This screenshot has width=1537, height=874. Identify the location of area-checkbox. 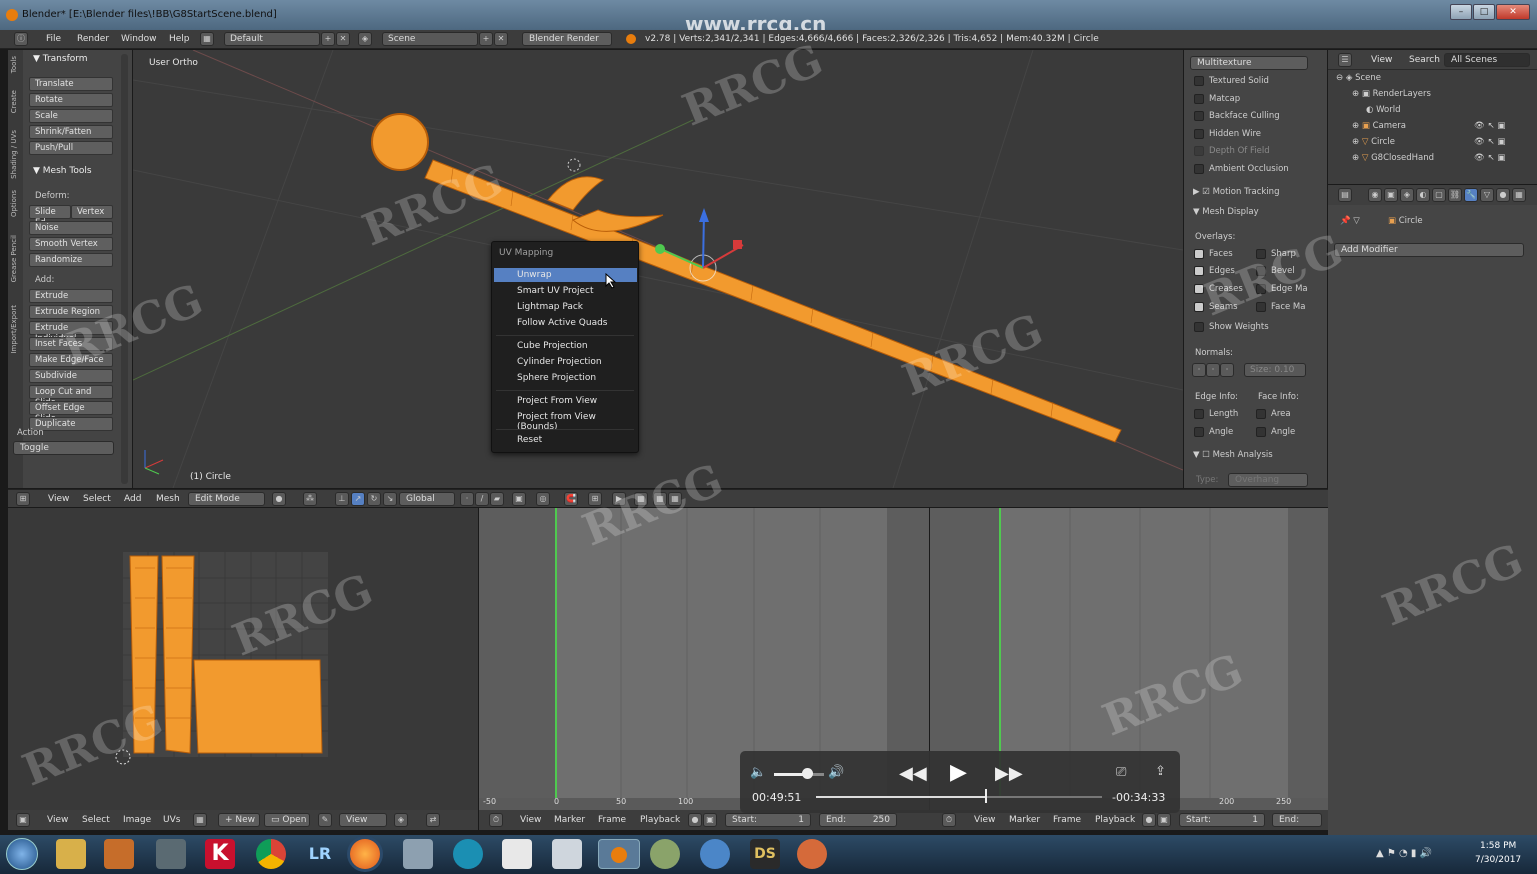
(1261, 414).